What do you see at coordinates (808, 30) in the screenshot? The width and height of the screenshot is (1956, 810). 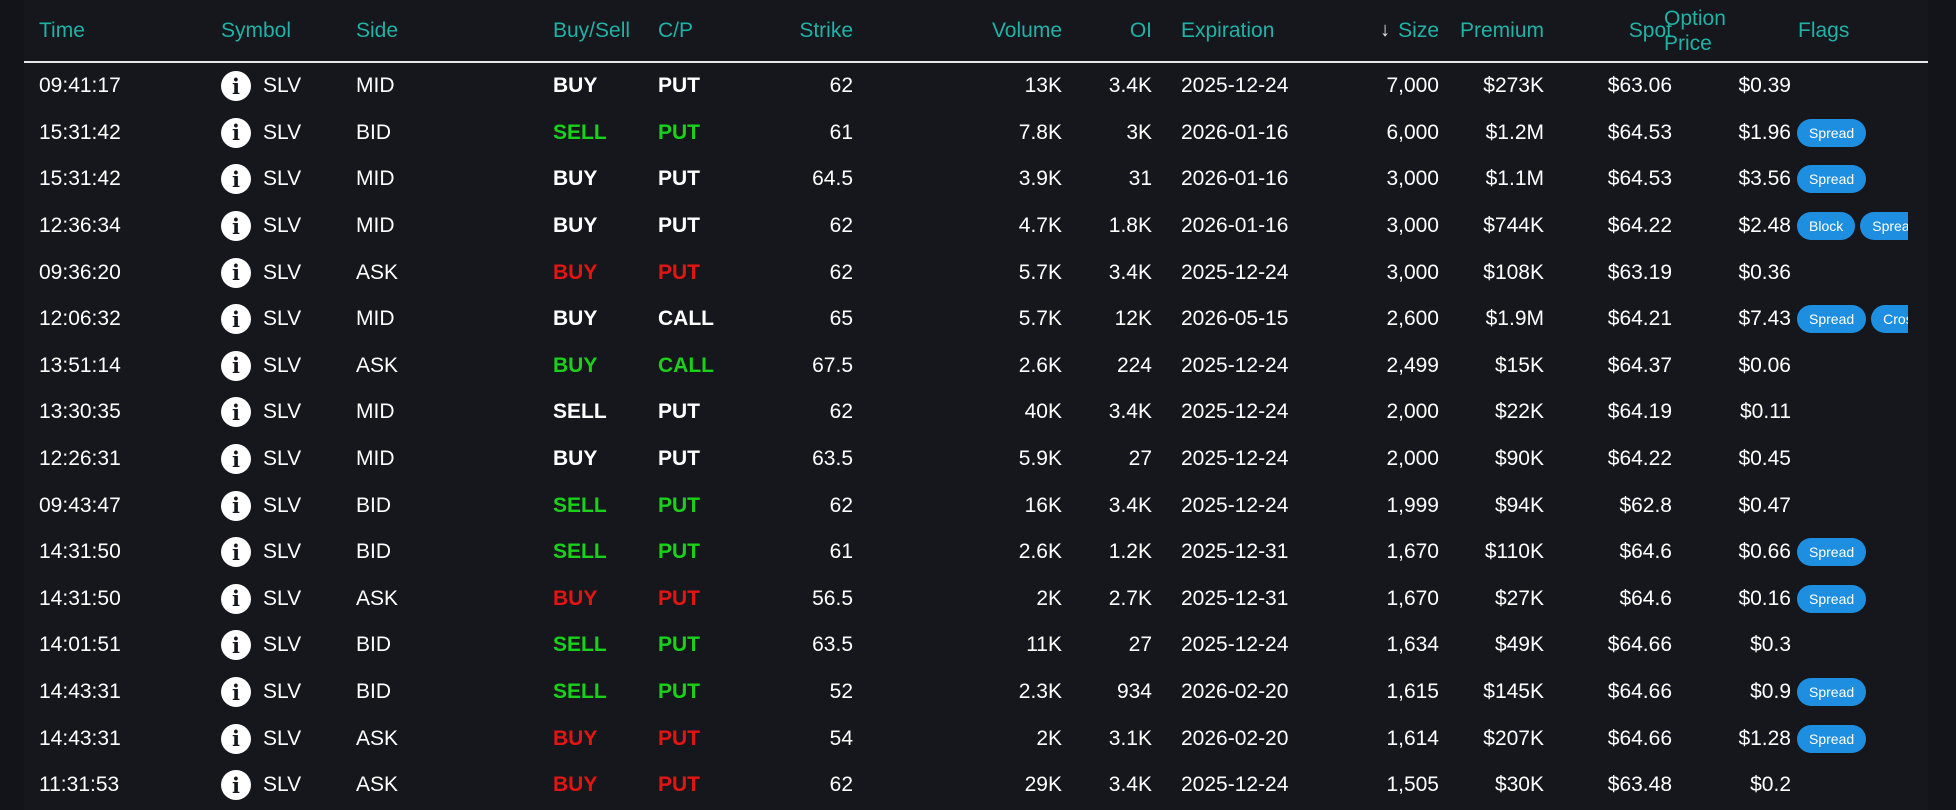 I see `col-header-strike: Strike` at bounding box center [808, 30].